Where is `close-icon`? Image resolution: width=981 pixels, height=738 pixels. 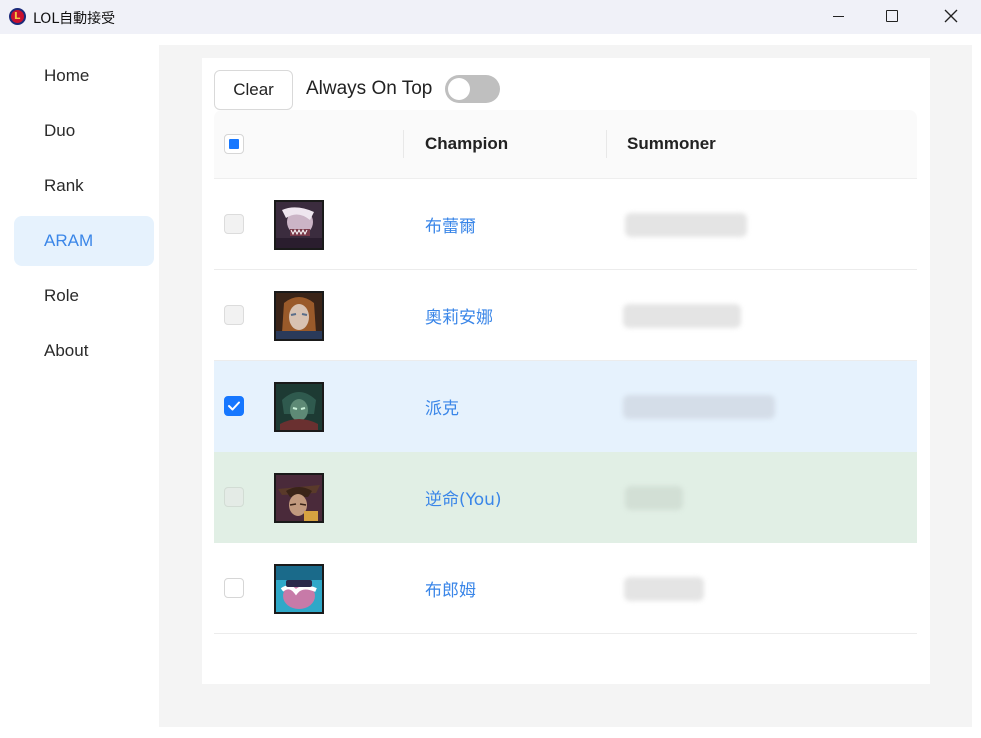 close-icon is located at coordinates (951, 16).